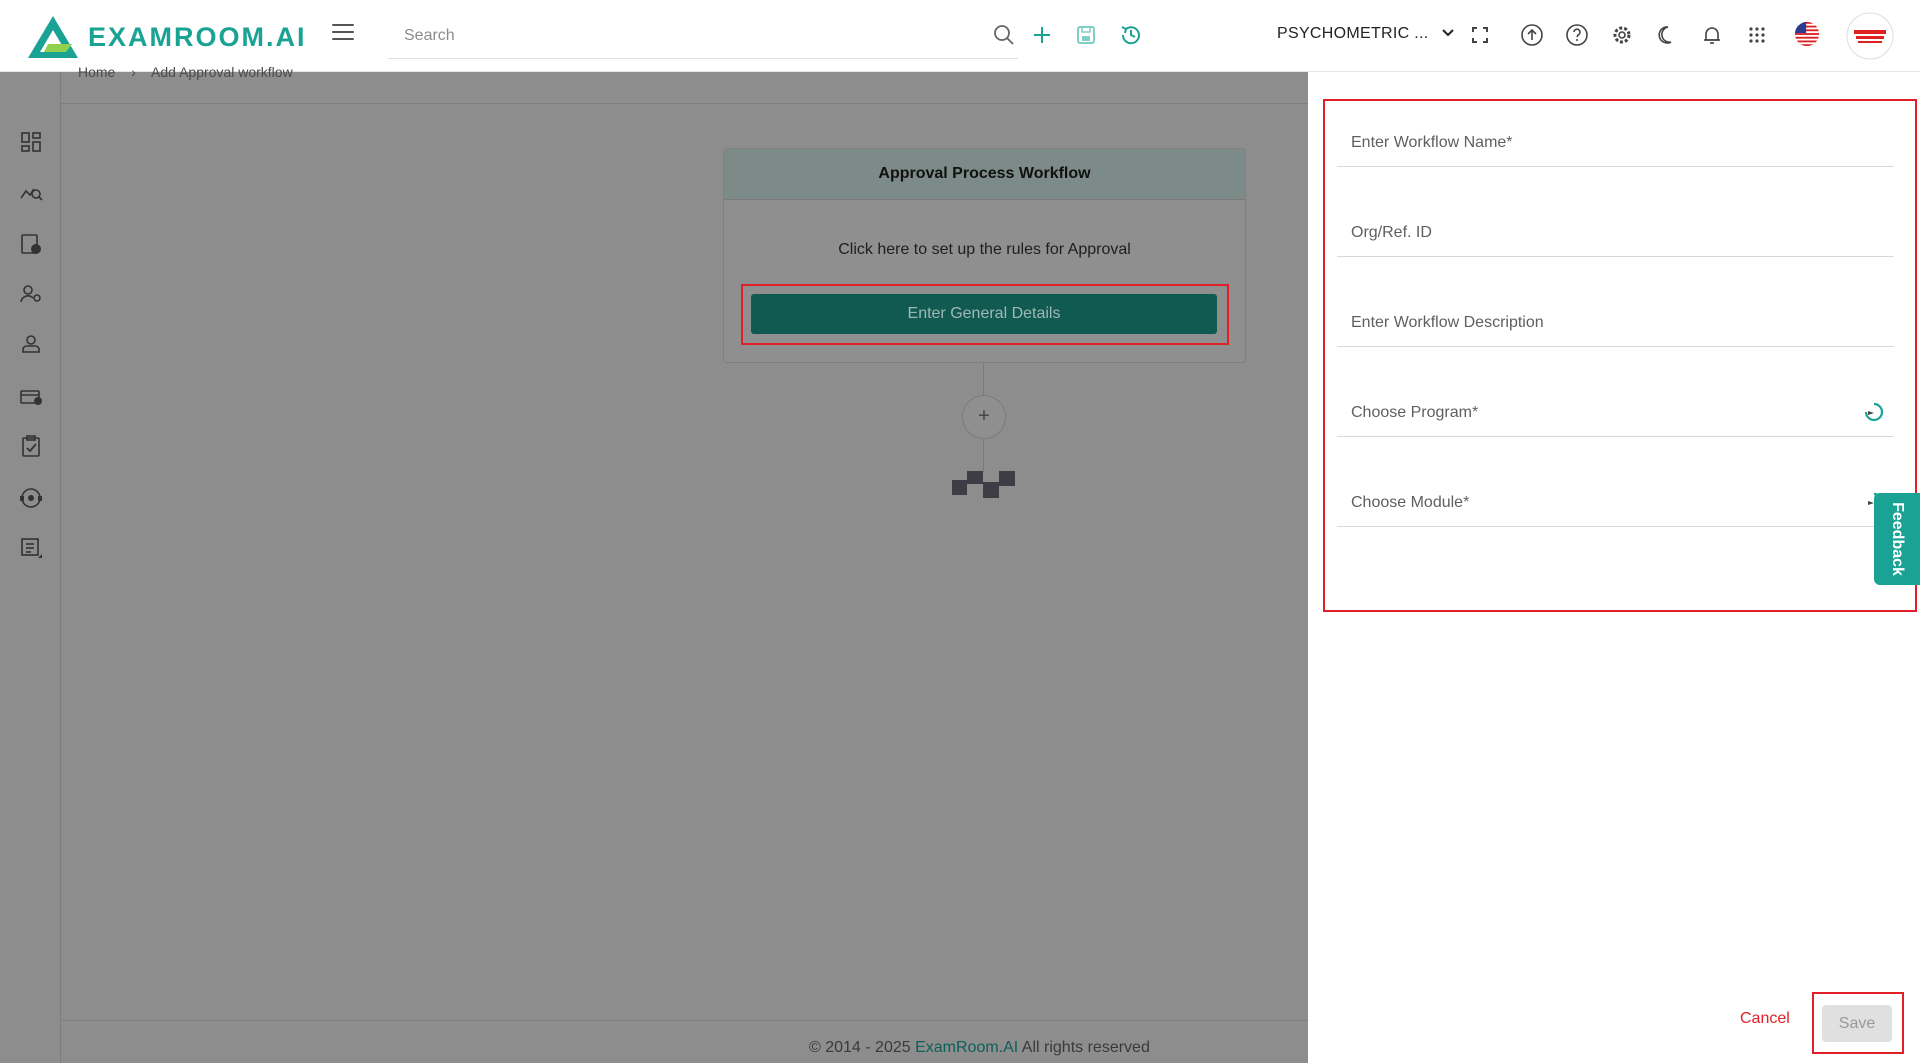 The width and height of the screenshot is (1920, 1063). Describe the element at coordinates (31, 344) in the screenshot. I see `candidate-icon` at that location.